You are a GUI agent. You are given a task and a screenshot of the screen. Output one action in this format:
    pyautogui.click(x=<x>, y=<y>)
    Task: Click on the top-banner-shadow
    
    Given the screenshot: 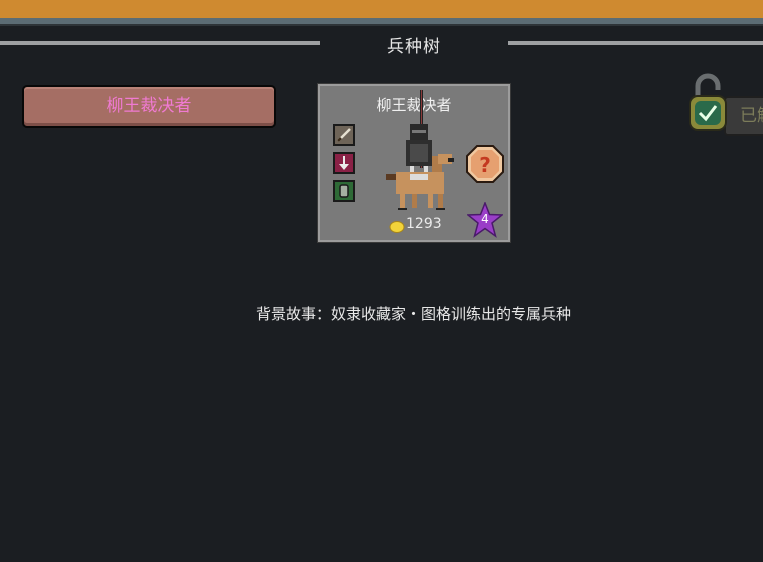 What is the action you would take?
    pyautogui.click(x=381, y=25)
    